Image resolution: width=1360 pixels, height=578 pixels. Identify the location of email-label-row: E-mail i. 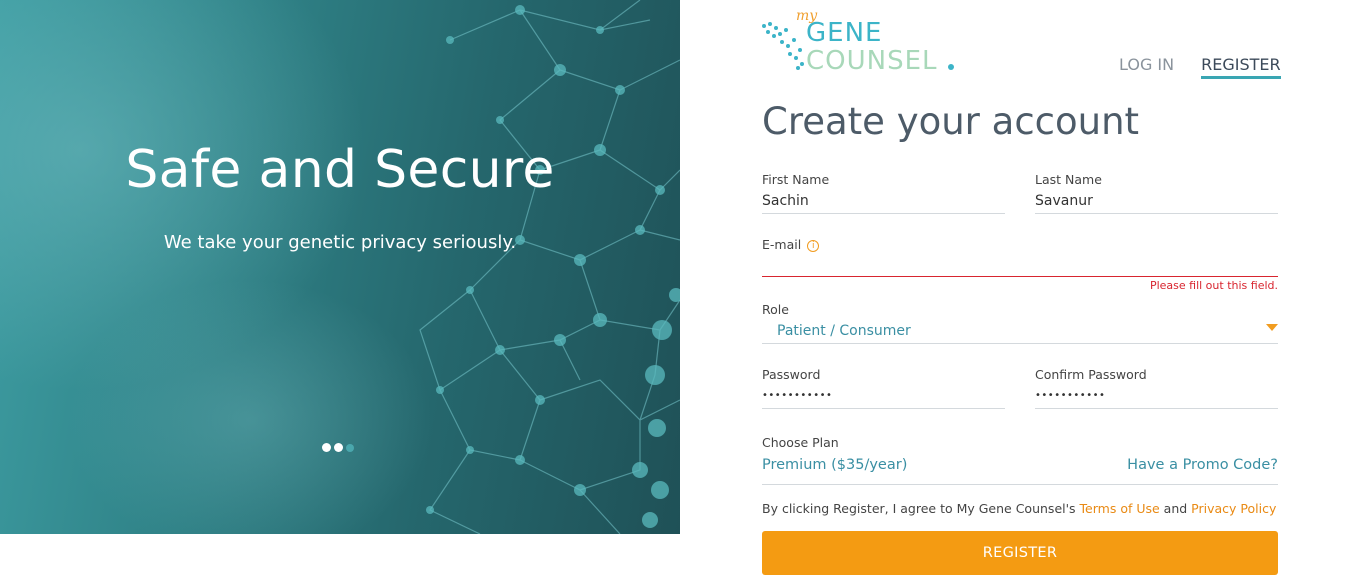
(1020, 244).